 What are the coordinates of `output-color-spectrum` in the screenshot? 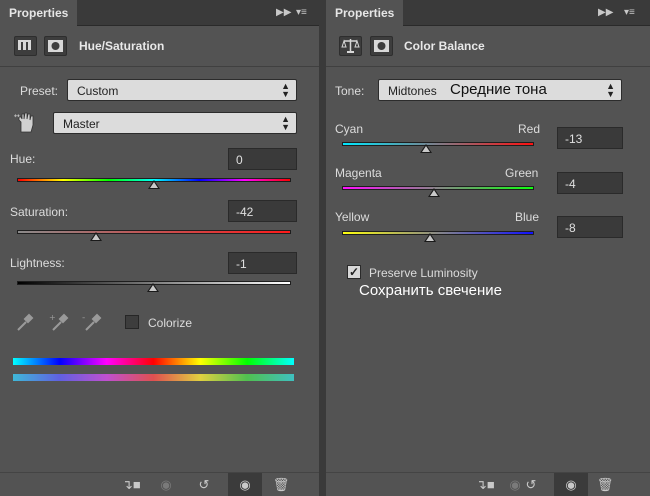 It's located at (153, 377).